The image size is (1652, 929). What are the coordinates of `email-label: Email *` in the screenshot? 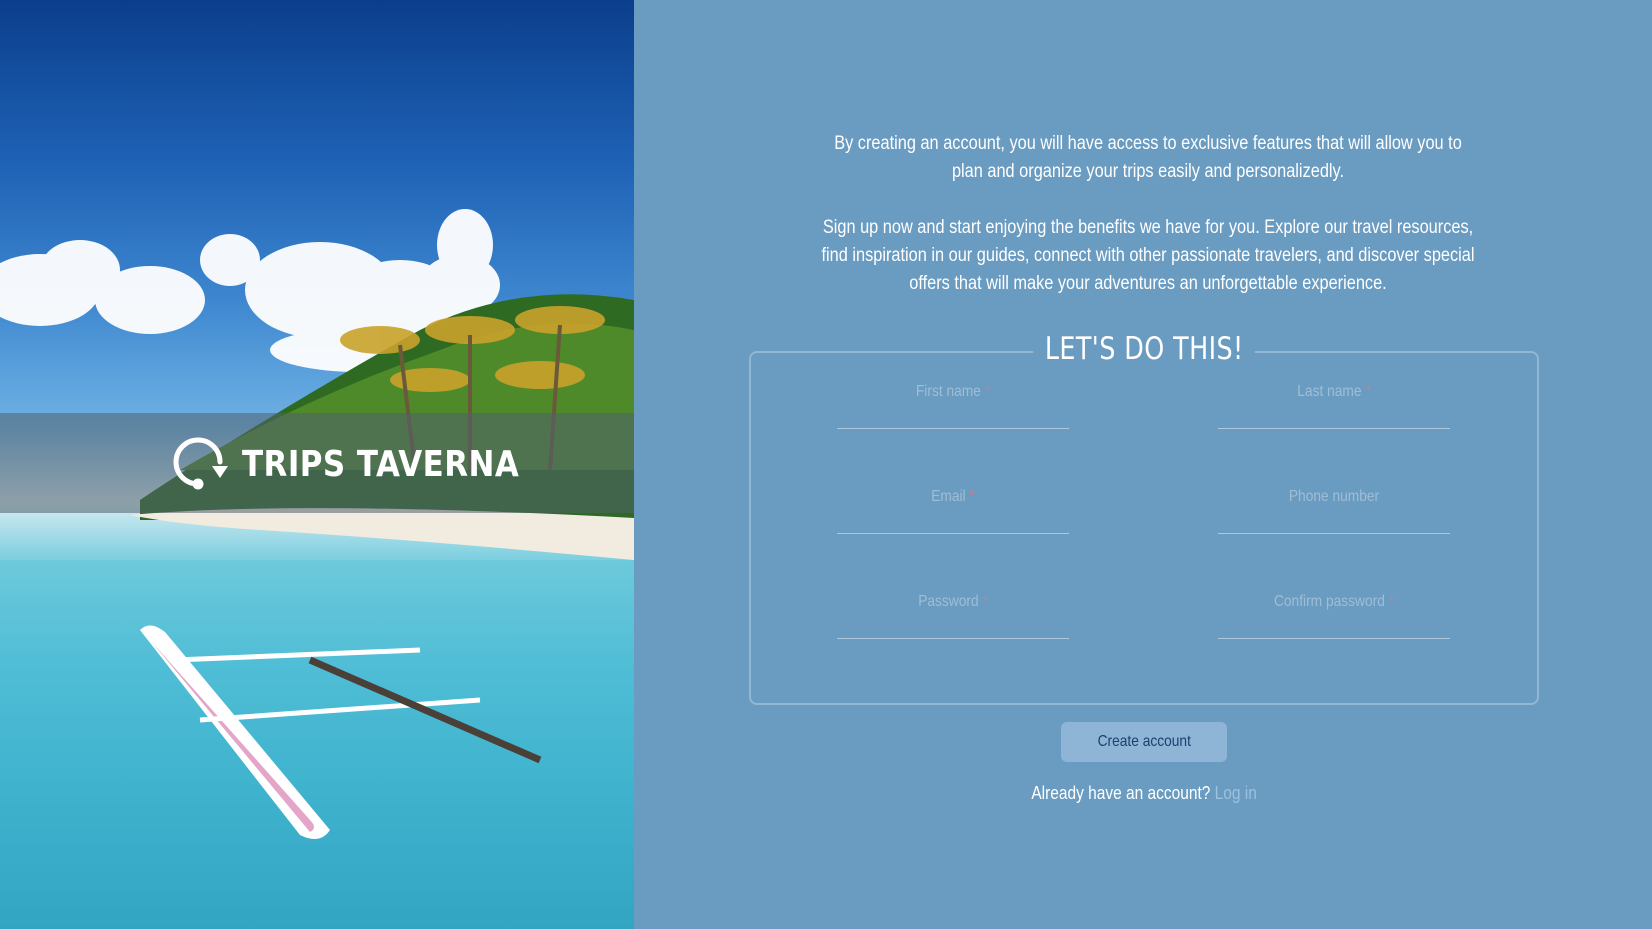 It's located at (953, 497).